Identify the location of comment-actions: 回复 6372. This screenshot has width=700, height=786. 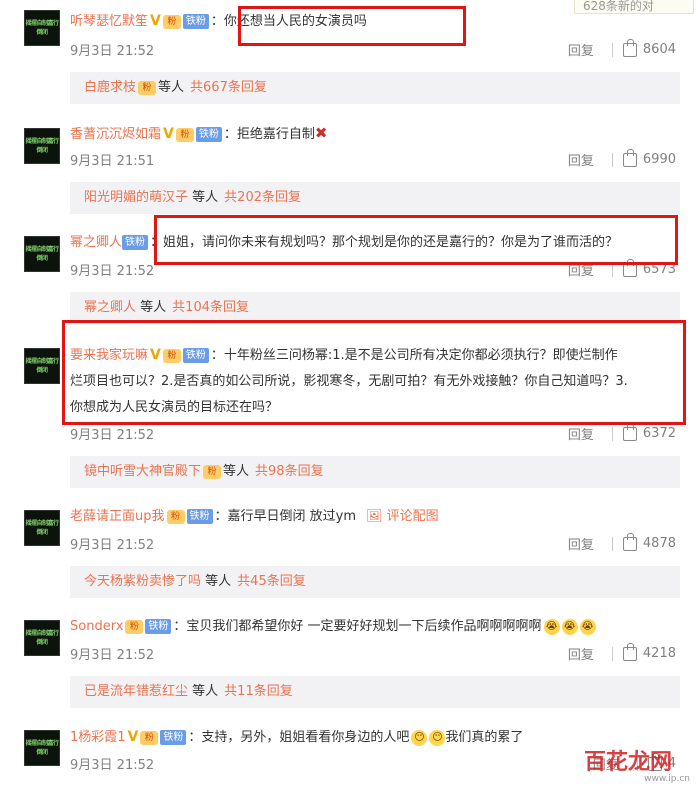
(622, 432).